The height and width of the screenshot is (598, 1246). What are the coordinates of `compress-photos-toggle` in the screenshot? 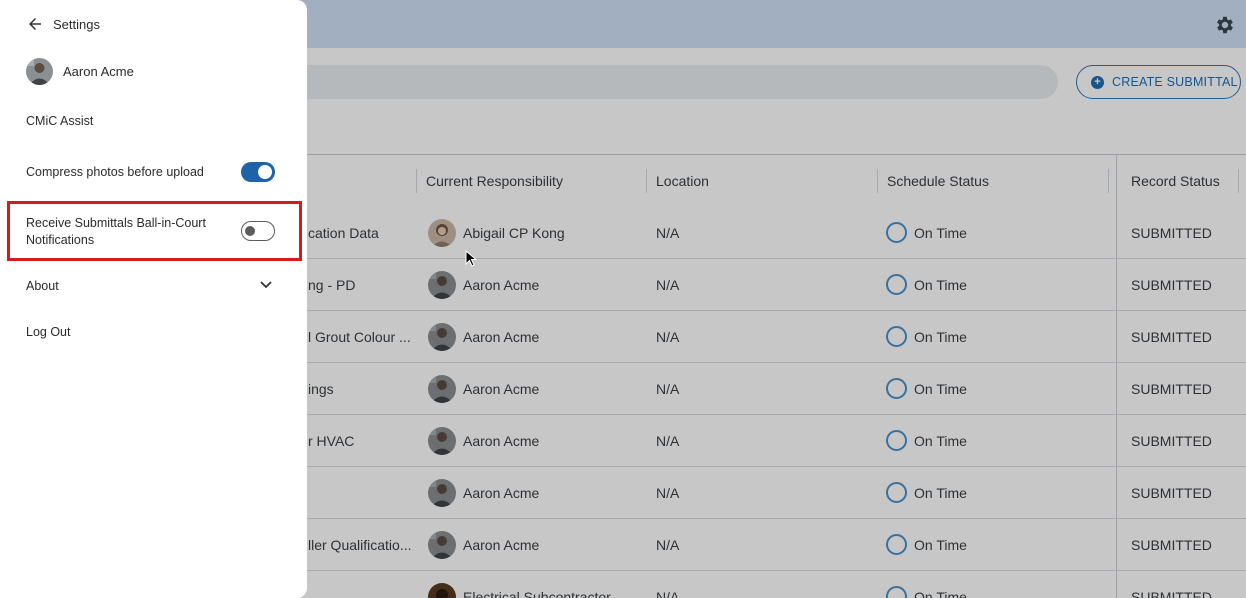 It's located at (258, 172).